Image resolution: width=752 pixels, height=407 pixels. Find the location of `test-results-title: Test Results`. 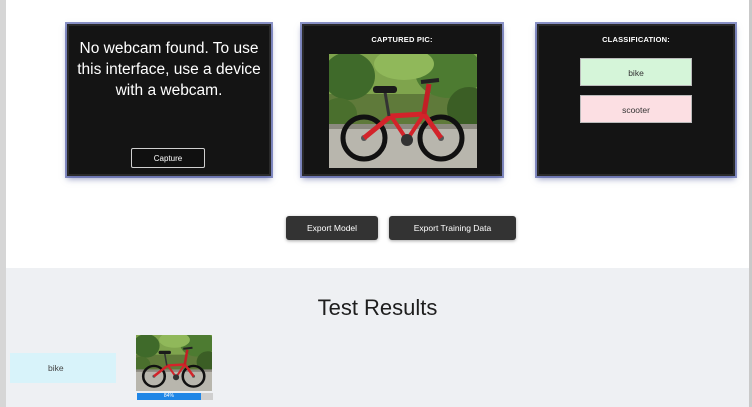

test-results-title: Test Results is located at coordinates (377, 307).